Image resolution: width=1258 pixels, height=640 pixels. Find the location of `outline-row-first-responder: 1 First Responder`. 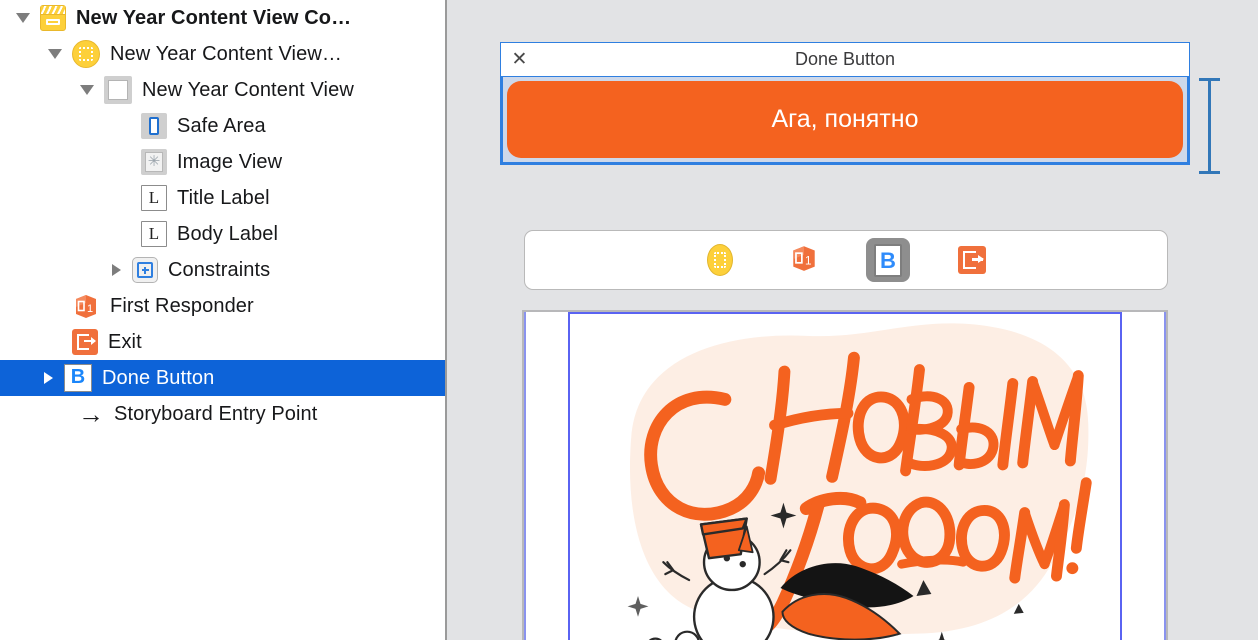

outline-row-first-responder: 1 First Responder is located at coordinates (222, 306).